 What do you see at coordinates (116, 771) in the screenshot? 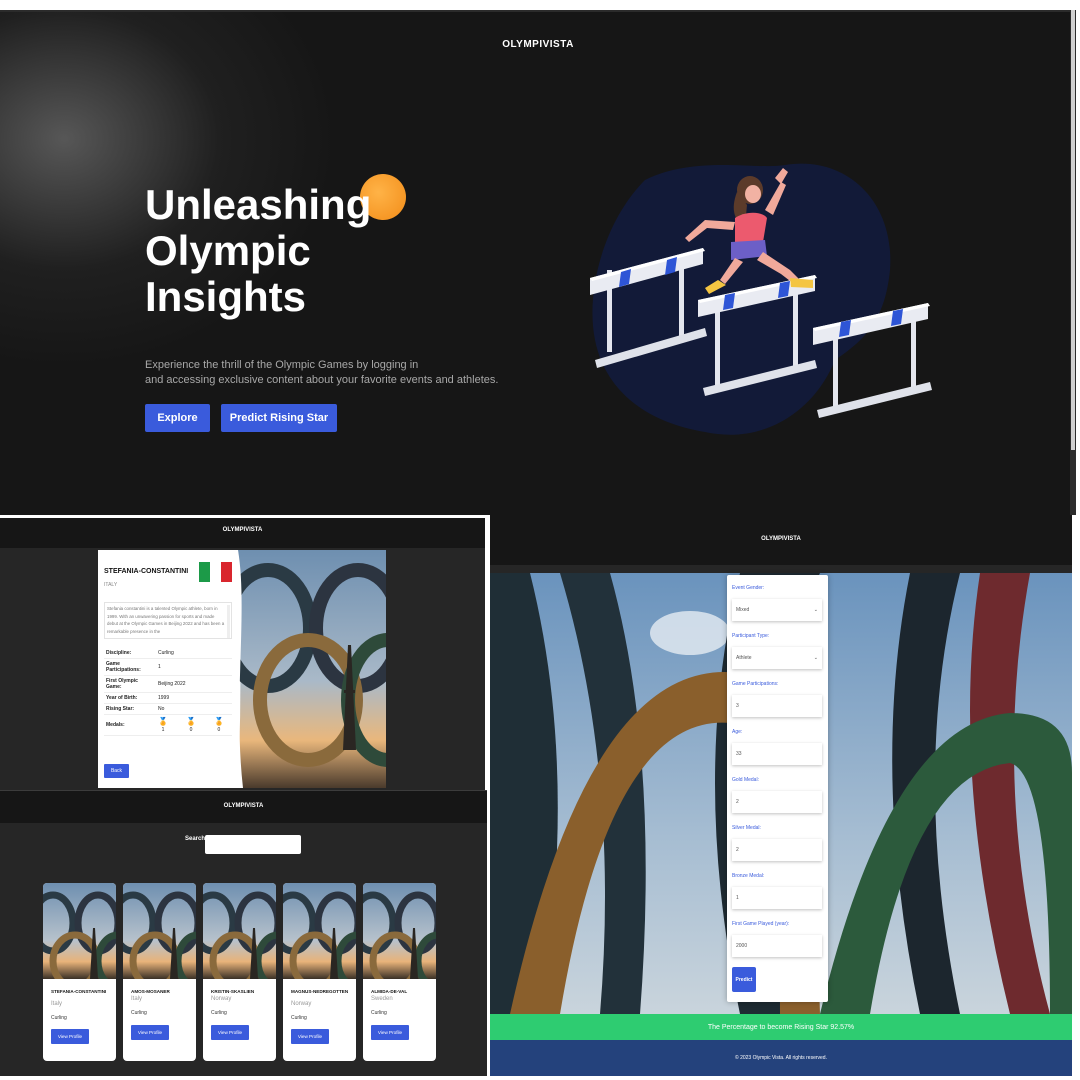
I see `back-button: Back` at bounding box center [116, 771].